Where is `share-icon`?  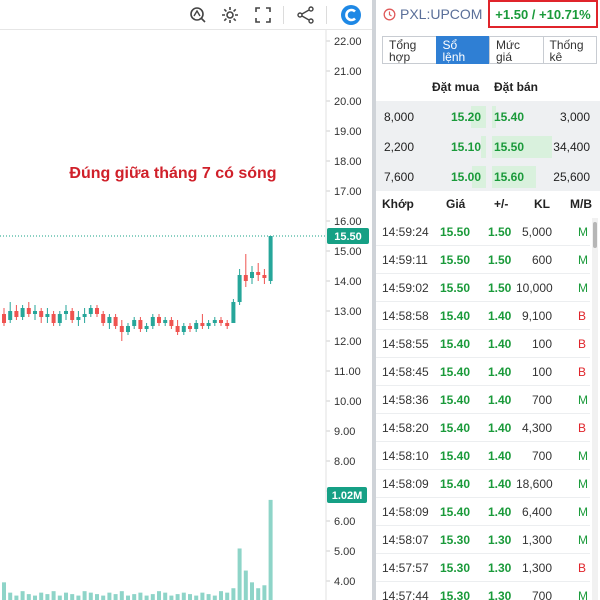
share-icon is located at coordinates (306, 15).